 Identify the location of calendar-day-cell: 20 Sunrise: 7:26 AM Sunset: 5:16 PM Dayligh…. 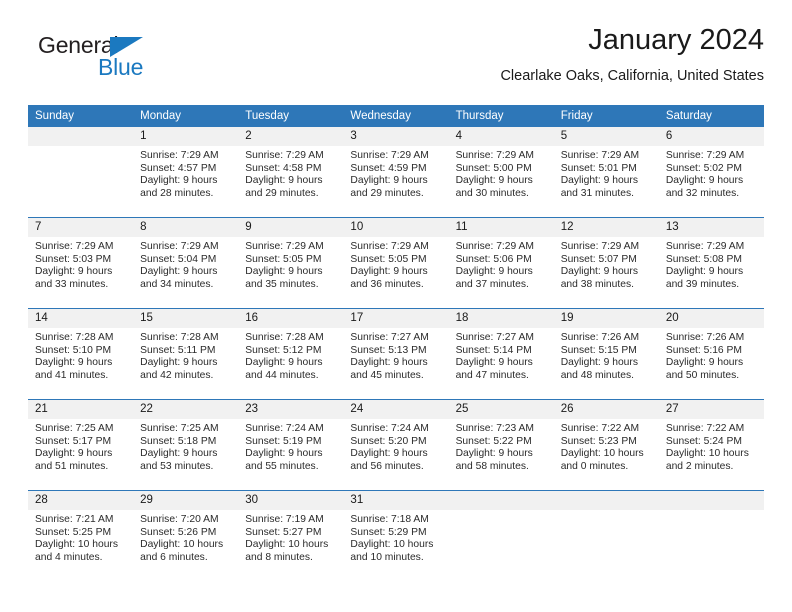
(711, 354).